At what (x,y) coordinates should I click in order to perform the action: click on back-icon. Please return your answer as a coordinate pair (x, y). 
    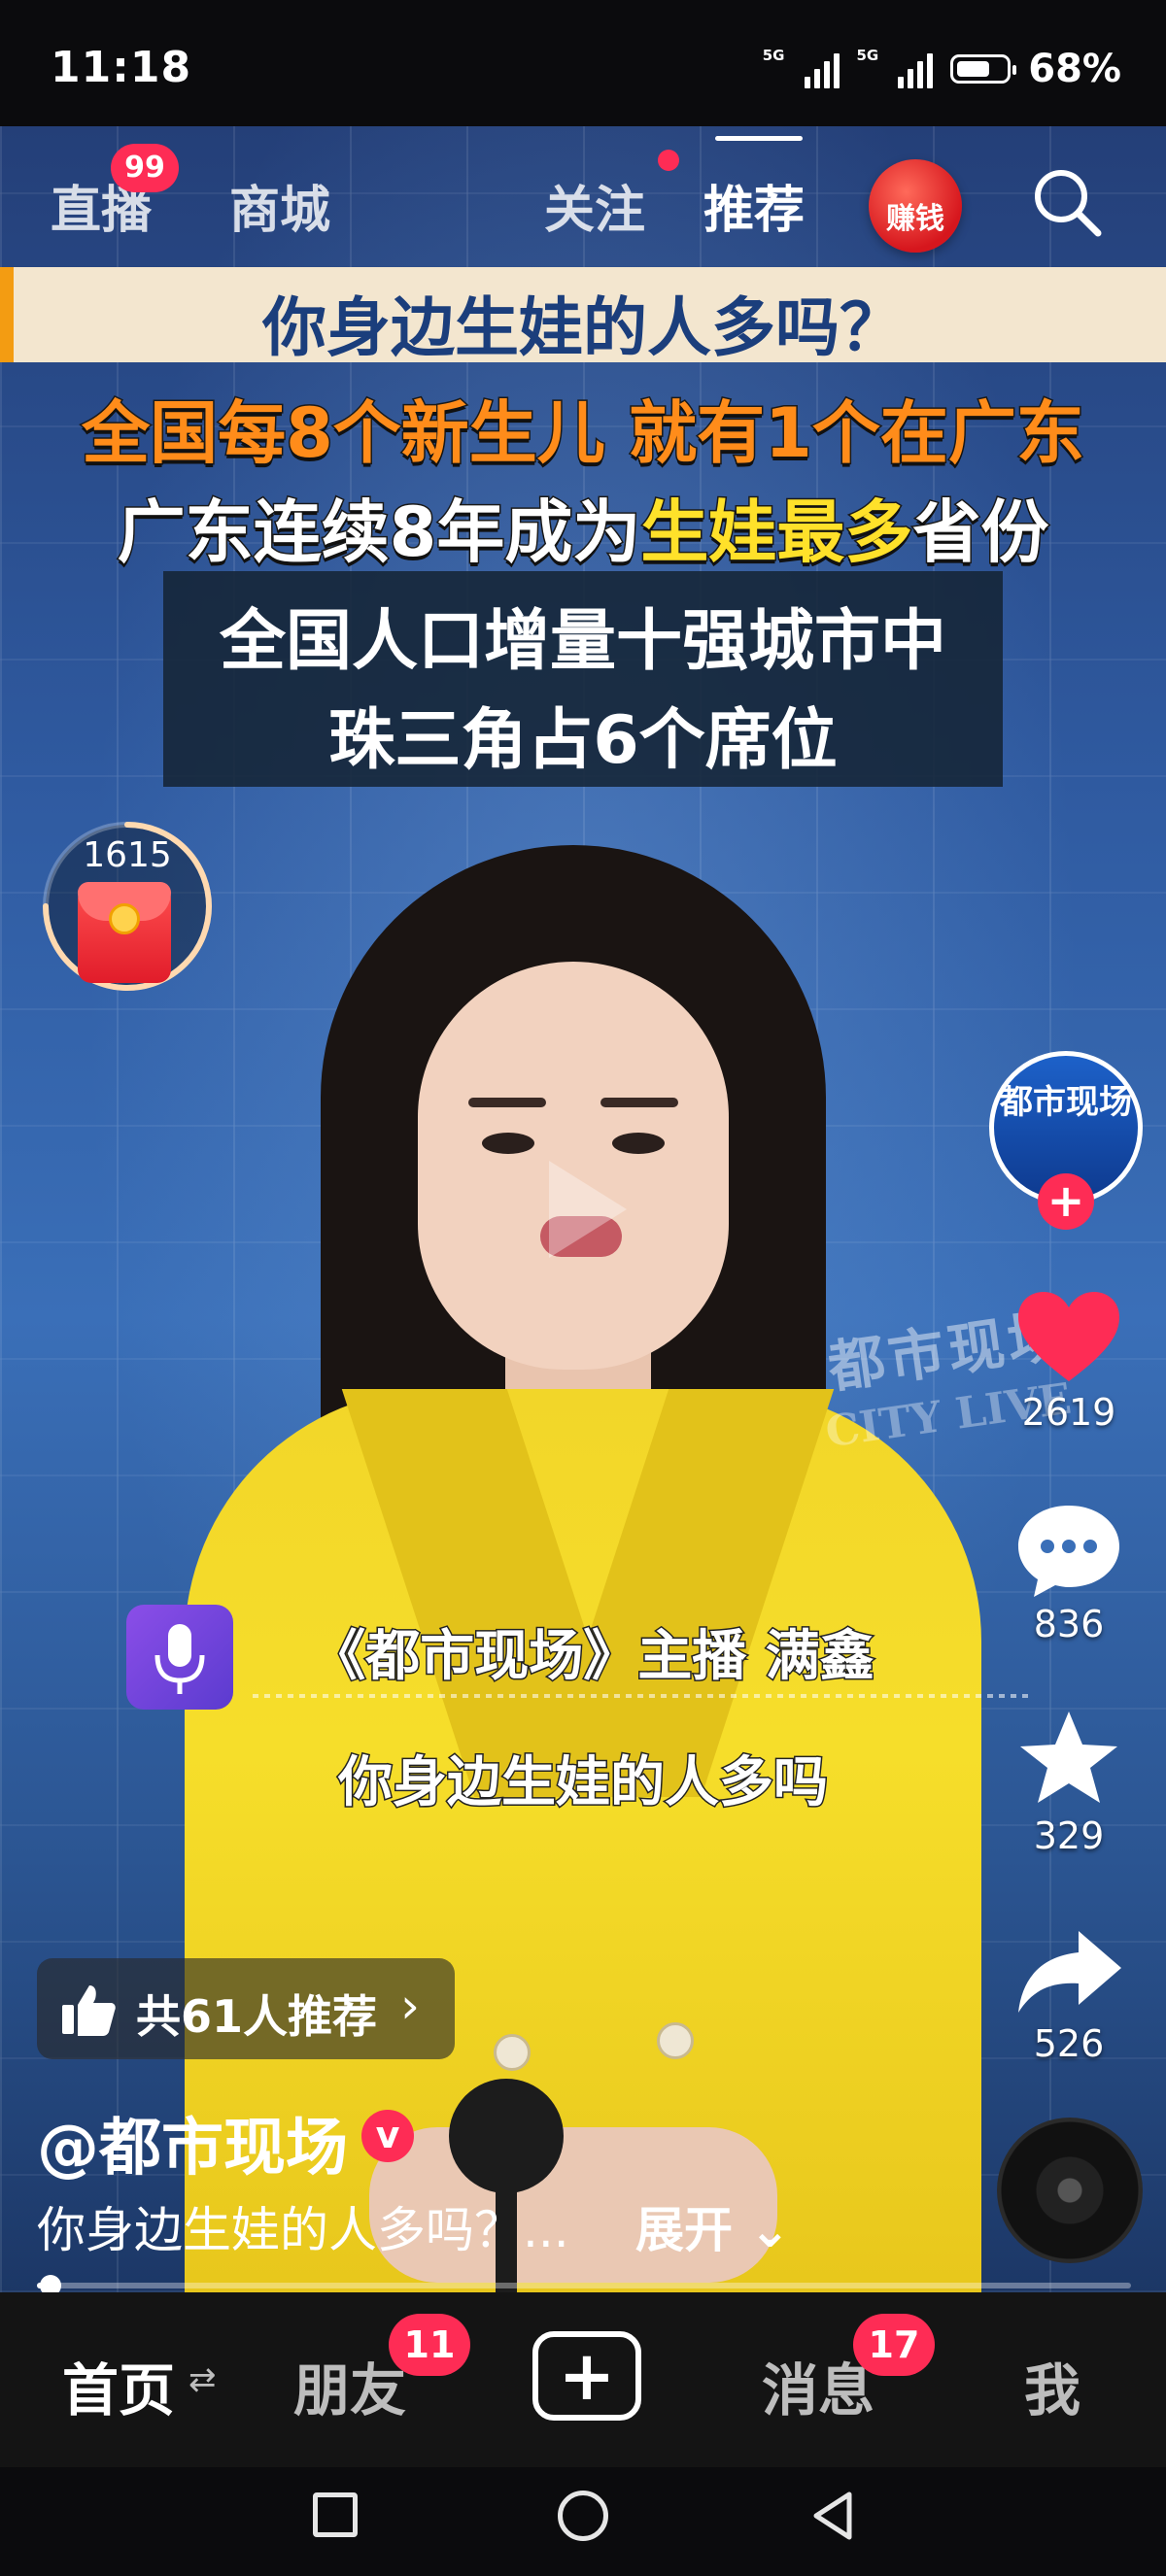
    Looking at the image, I should click on (832, 2516).